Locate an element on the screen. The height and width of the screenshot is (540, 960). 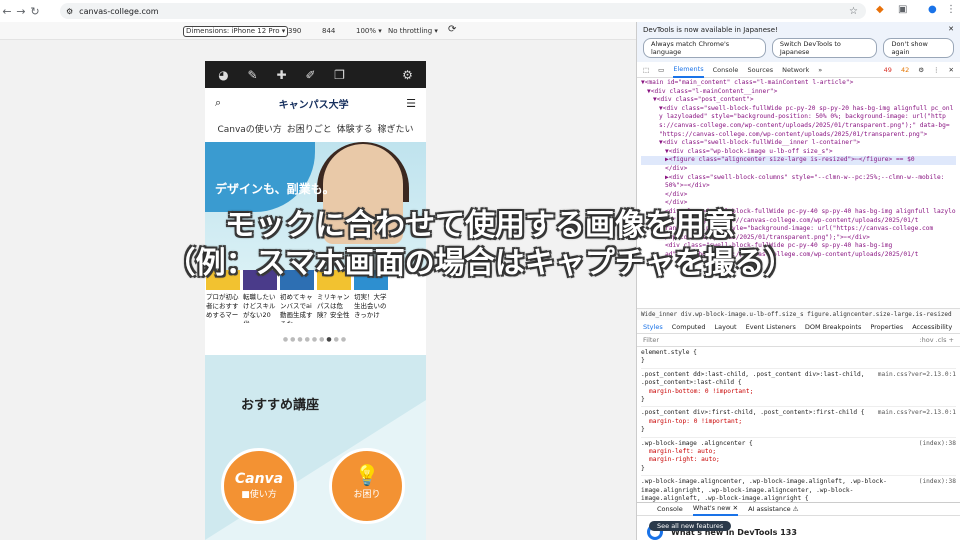
course-circle-help: 💡 お困り is located at coordinates (367, 486).